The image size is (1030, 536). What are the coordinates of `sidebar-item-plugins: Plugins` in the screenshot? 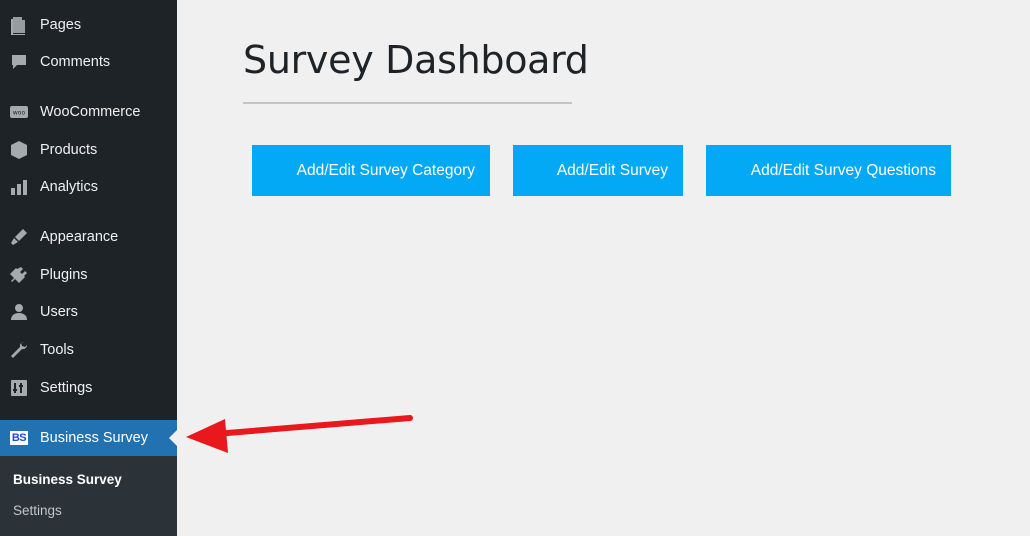 It's located at (88, 275).